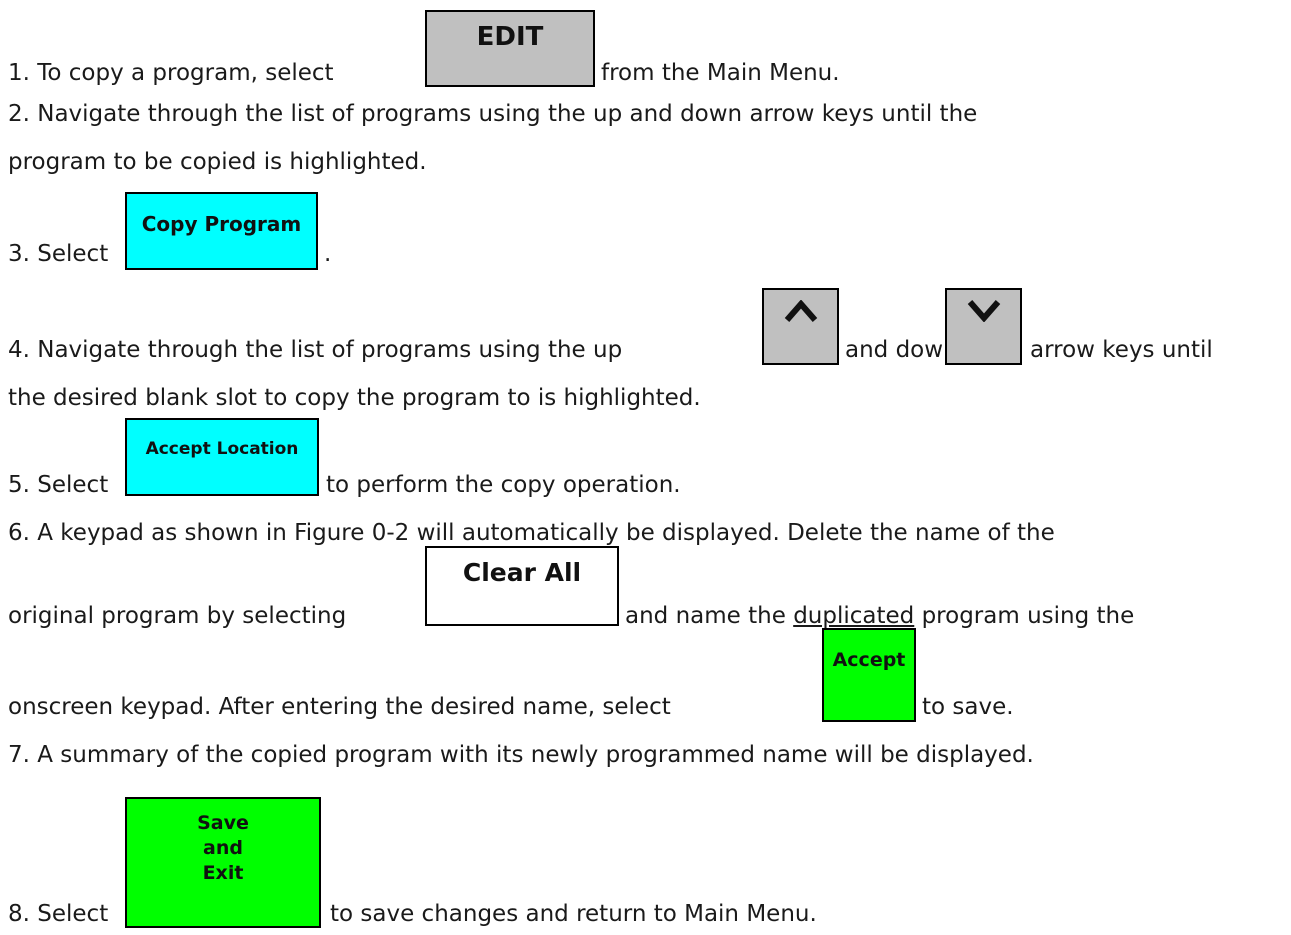  What do you see at coordinates (573, 914) in the screenshot?
I see `step8-text-end: to save changes and return to Main Menu.` at bounding box center [573, 914].